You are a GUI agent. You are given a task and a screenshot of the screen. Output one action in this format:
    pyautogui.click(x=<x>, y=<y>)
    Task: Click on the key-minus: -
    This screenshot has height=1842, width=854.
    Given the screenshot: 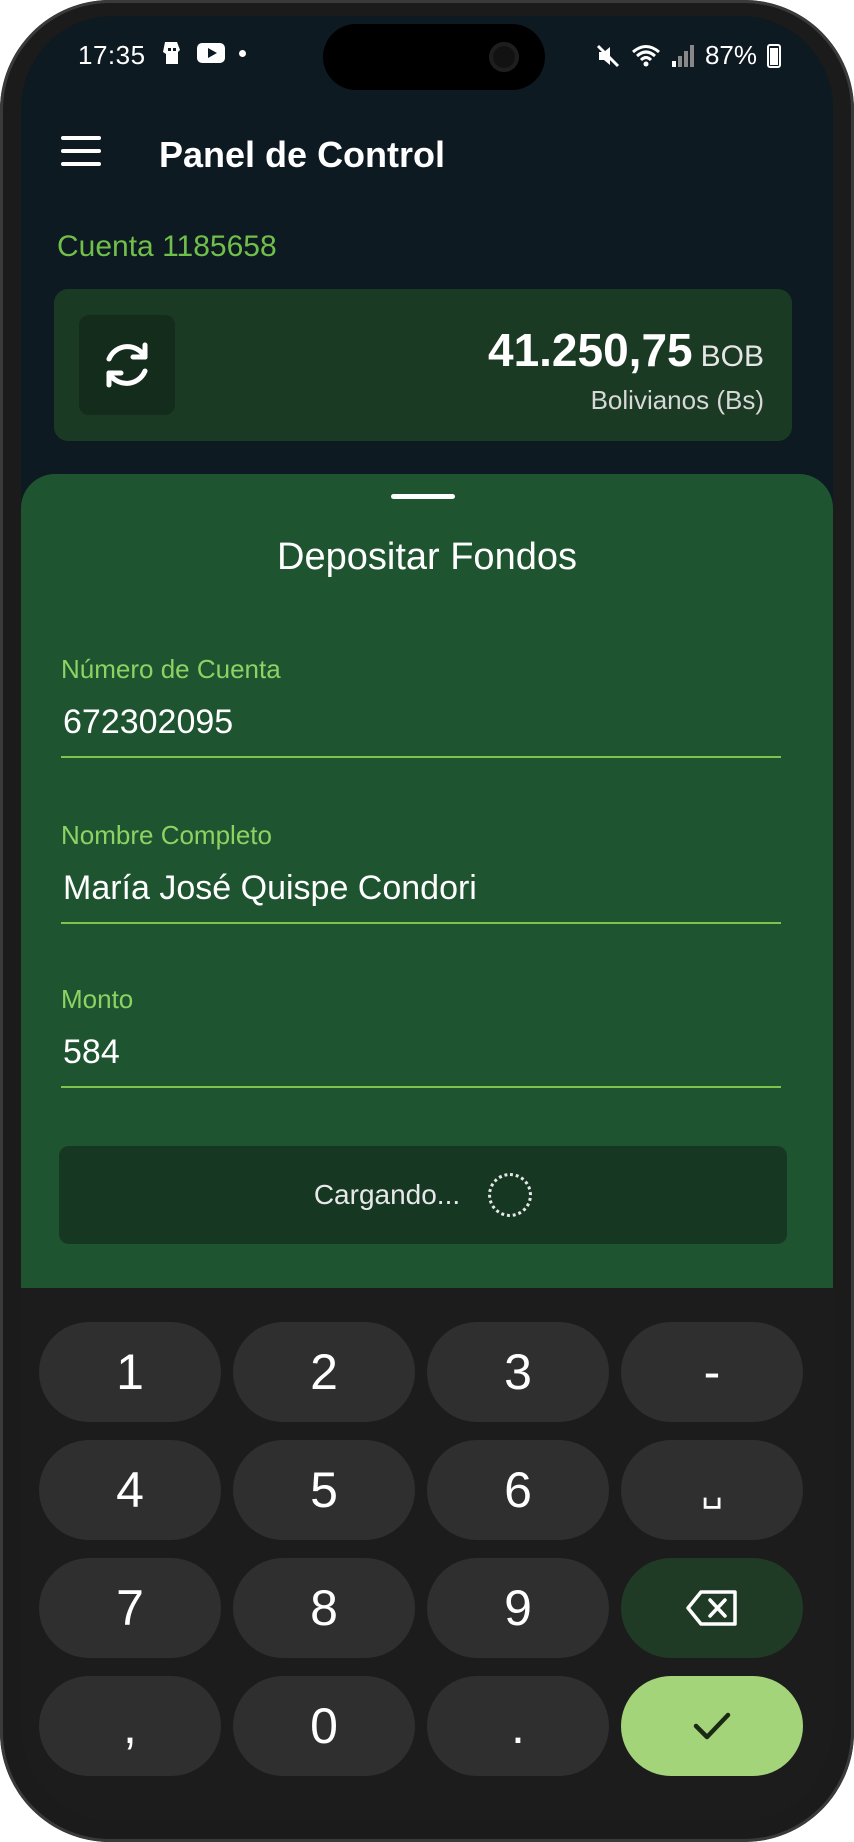 What is the action you would take?
    pyautogui.click(x=712, y=1372)
    